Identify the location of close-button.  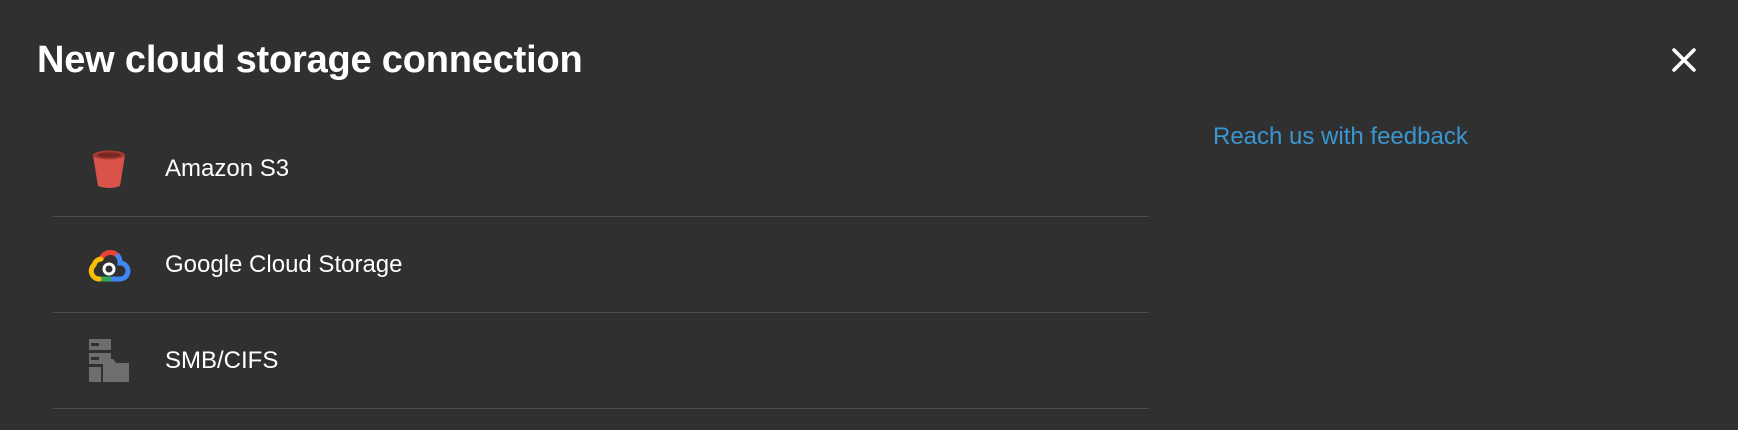
(1684, 60).